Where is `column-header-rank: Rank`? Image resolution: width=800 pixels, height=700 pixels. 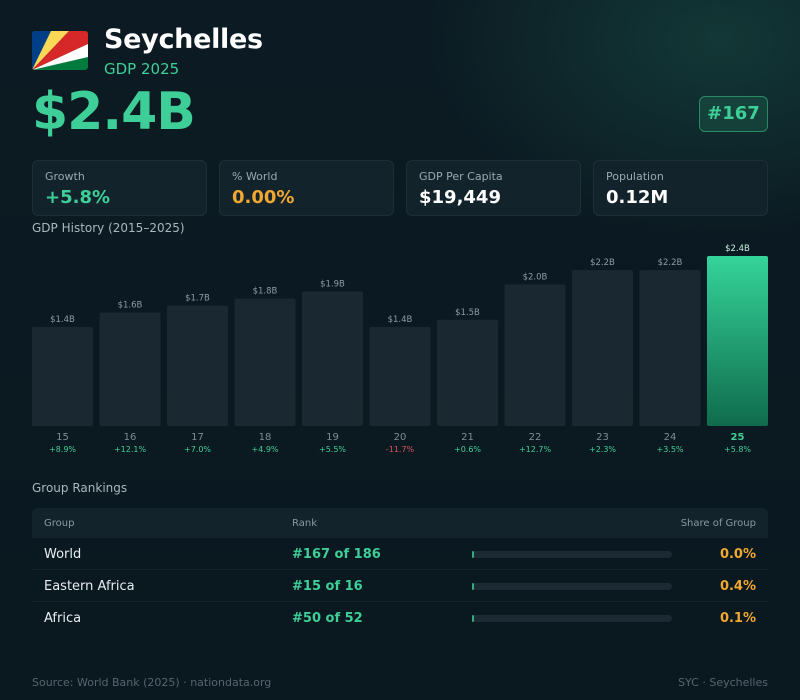 column-header-rank: Rank is located at coordinates (304, 523).